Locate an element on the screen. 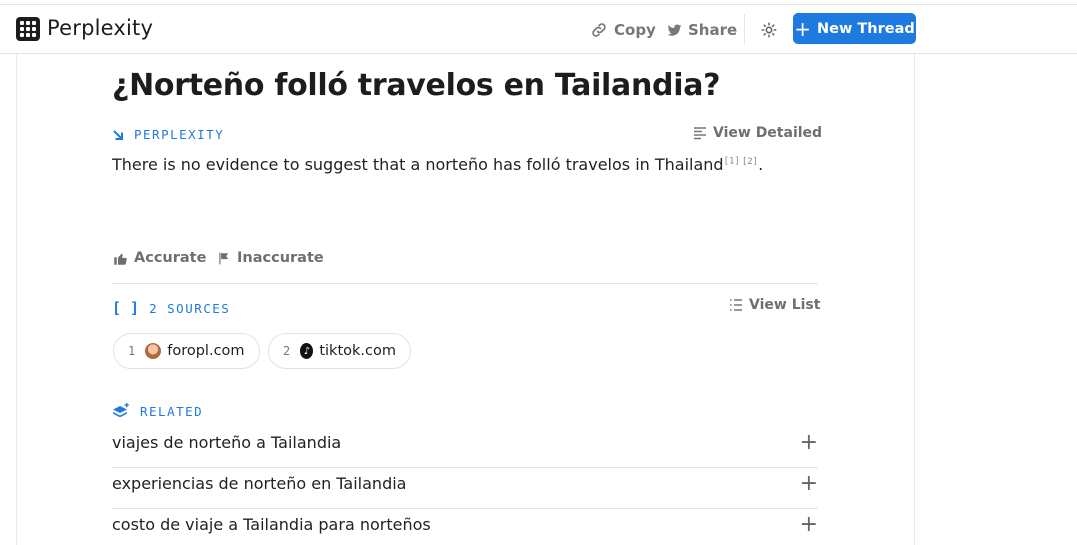 Image resolution: width=1077 pixels, height=545 pixels. share-label: Share is located at coordinates (713, 30).